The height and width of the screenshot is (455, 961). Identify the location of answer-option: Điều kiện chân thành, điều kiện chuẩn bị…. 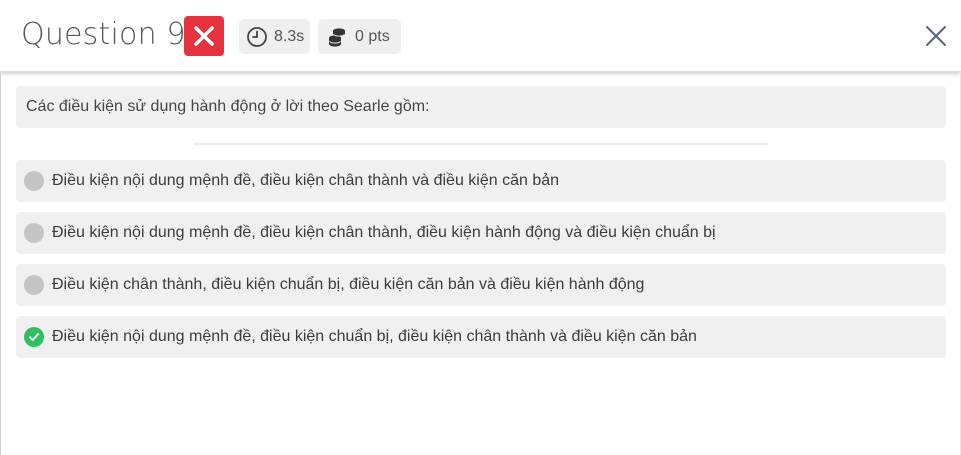
(481, 285).